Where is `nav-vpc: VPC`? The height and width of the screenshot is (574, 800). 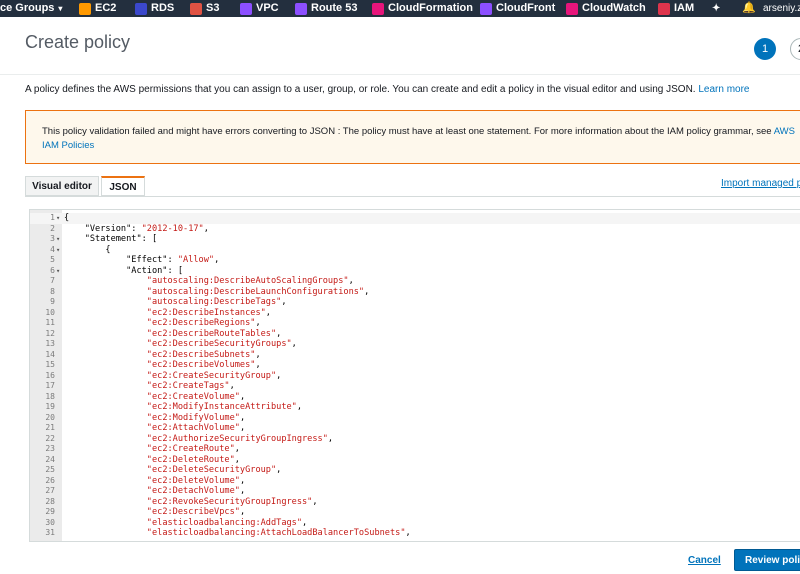
nav-vpc: VPC is located at coordinates (259, 8).